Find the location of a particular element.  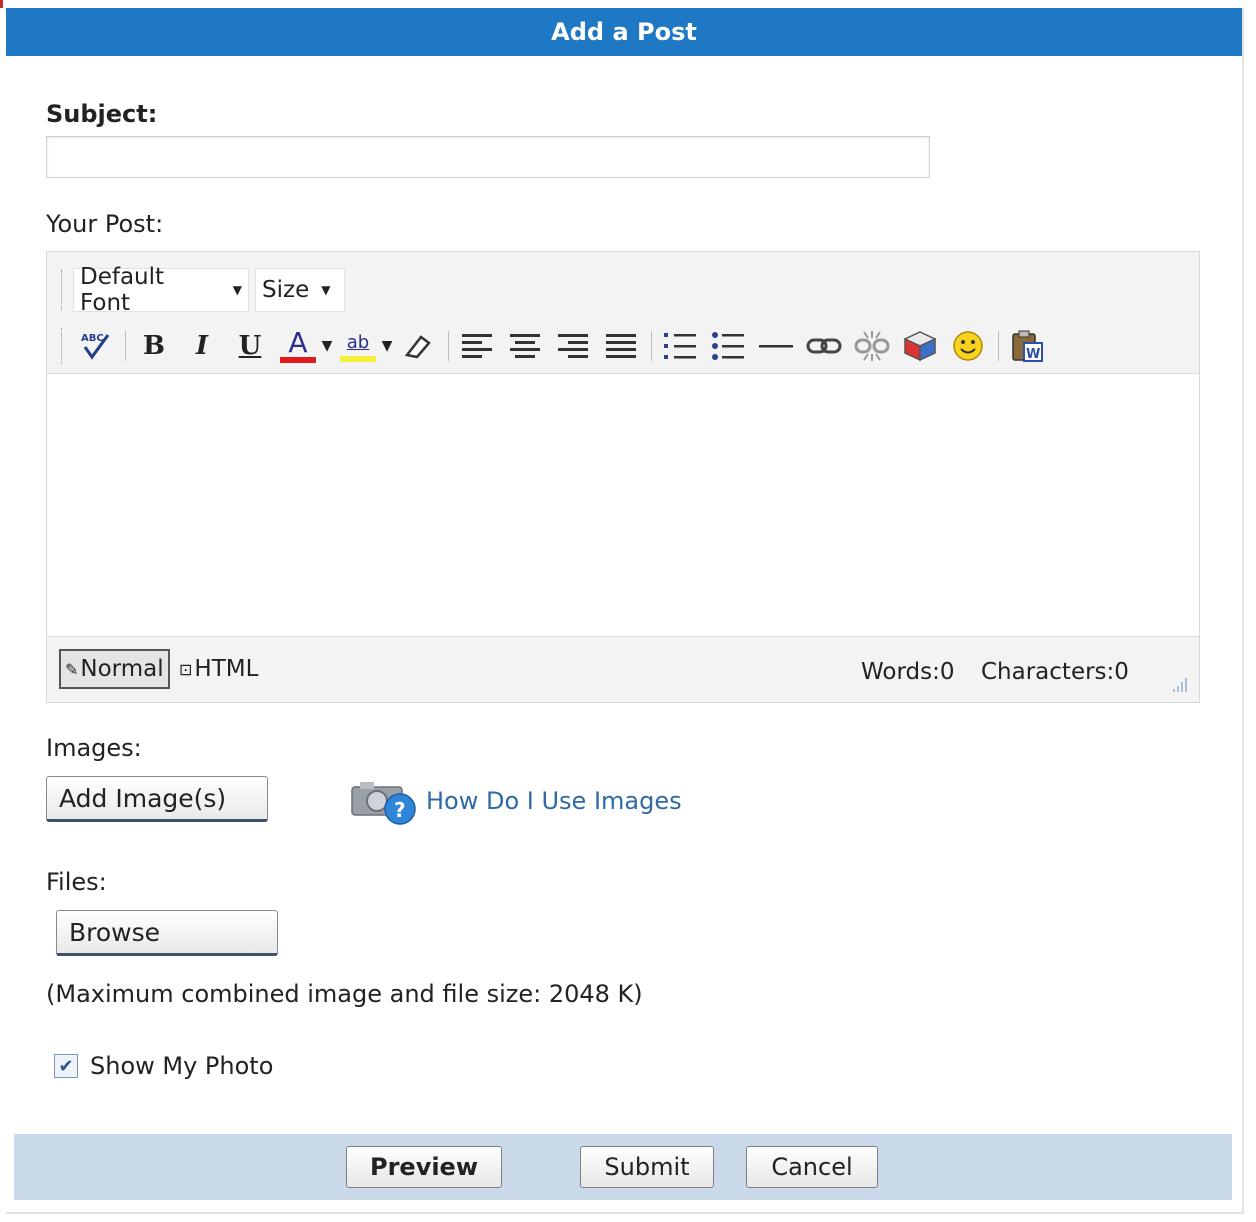

horizontal-rule-icon is located at coordinates (776, 346).